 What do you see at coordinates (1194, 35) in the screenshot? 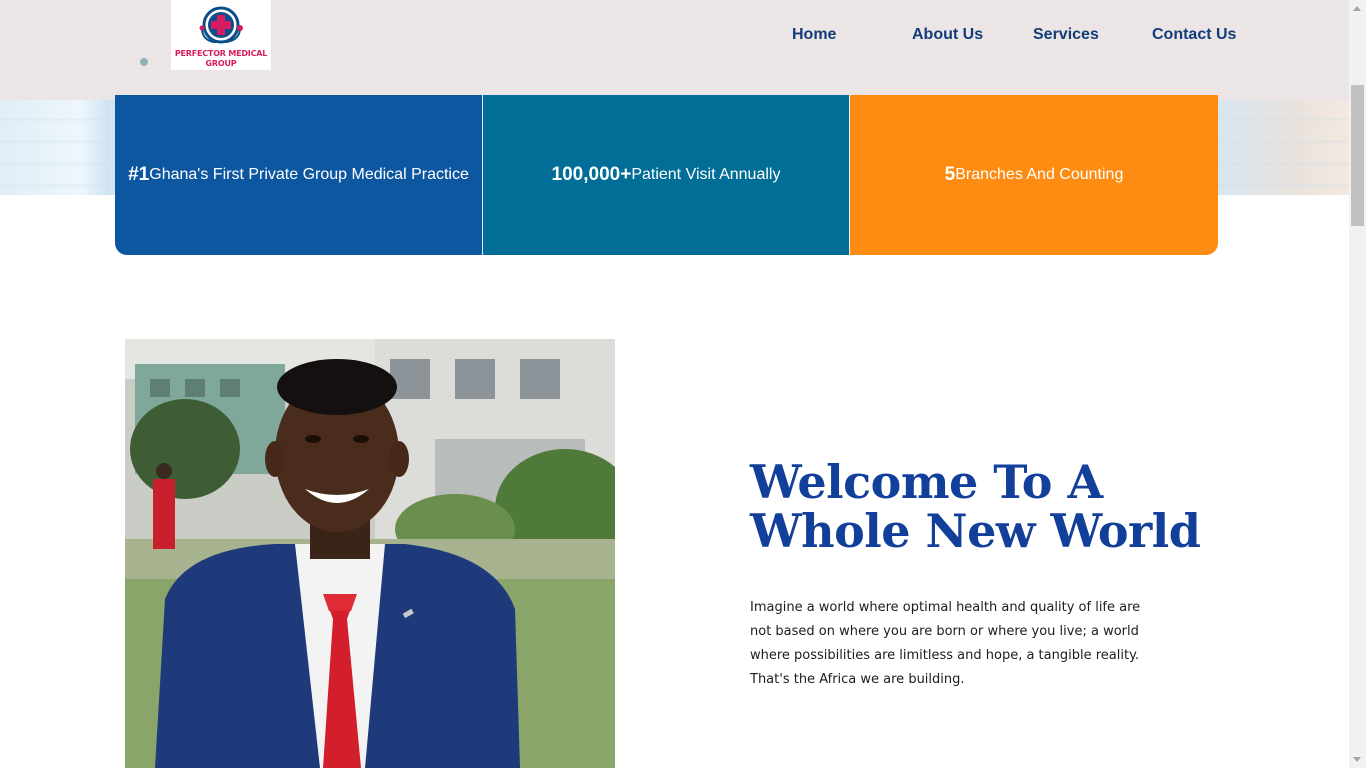
I see `nav-contact-us: Contact Us` at bounding box center [1194, 35].